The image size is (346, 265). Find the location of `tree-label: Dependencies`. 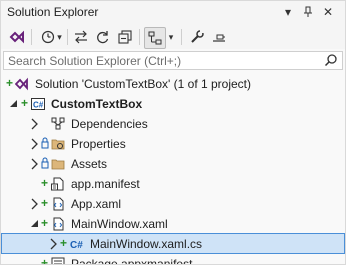

tree-label: Dependencies is located at coordinates (109, 124).